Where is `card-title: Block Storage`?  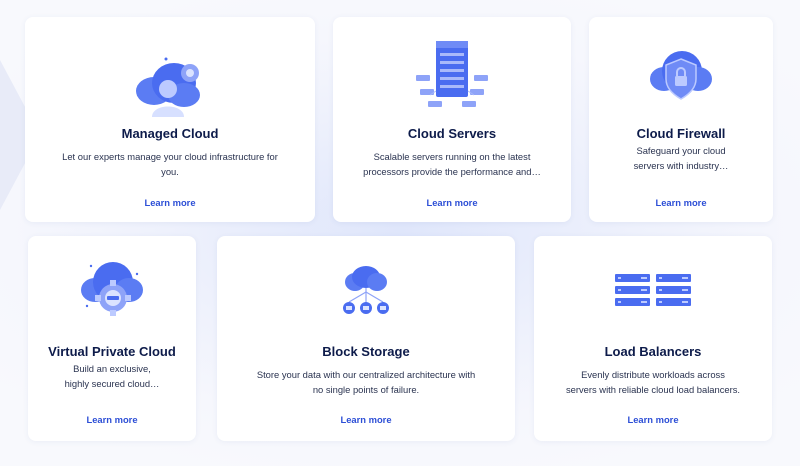 card-title: Block Storage is located at coordinates (366, 351).